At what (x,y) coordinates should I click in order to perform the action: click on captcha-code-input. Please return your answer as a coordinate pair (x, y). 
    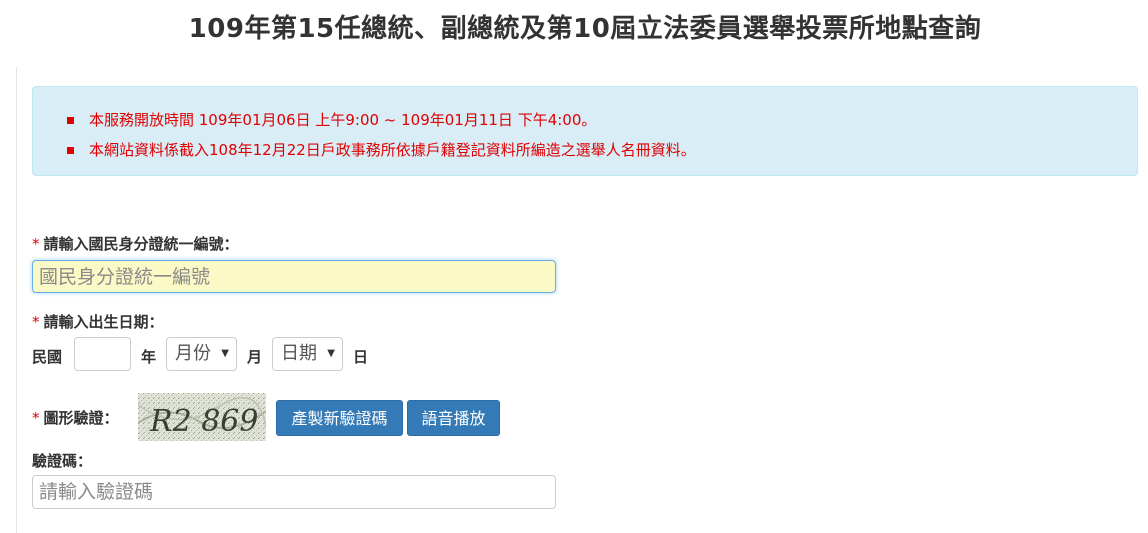
    Looking at the image, I should click on (294, 492).